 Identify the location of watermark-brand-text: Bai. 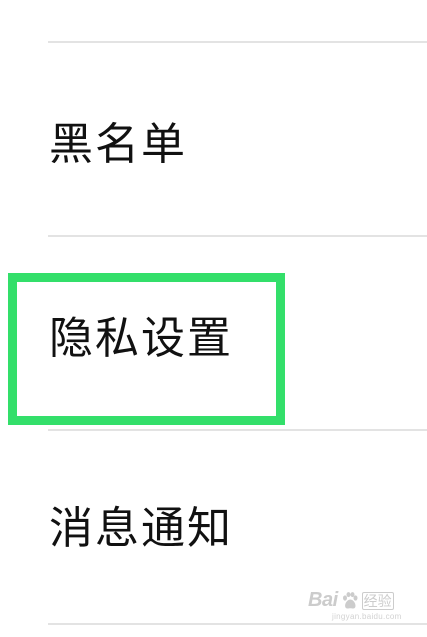
(323, 600).